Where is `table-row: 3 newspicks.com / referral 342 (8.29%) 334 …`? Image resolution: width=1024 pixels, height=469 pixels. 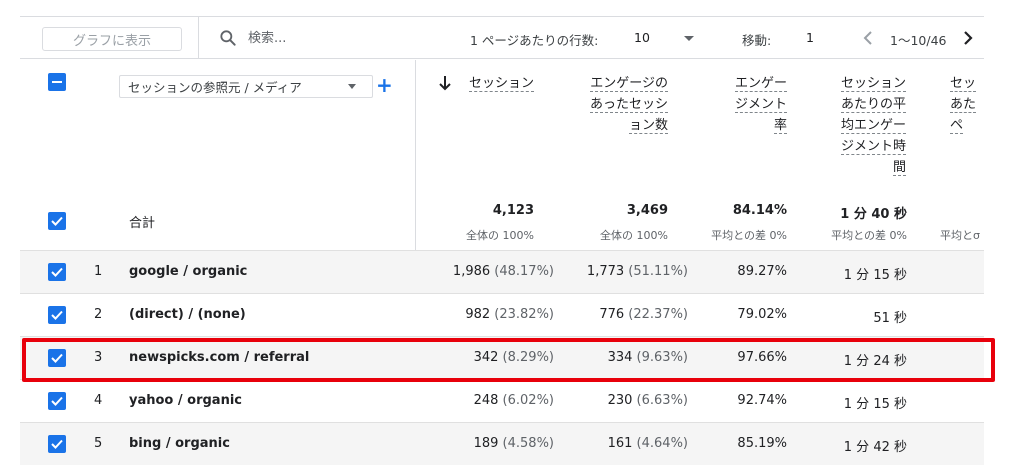
table-row: 3 newspicks.com / referral 342 (8.29%) 334 … is located at coordinates (502, 357).